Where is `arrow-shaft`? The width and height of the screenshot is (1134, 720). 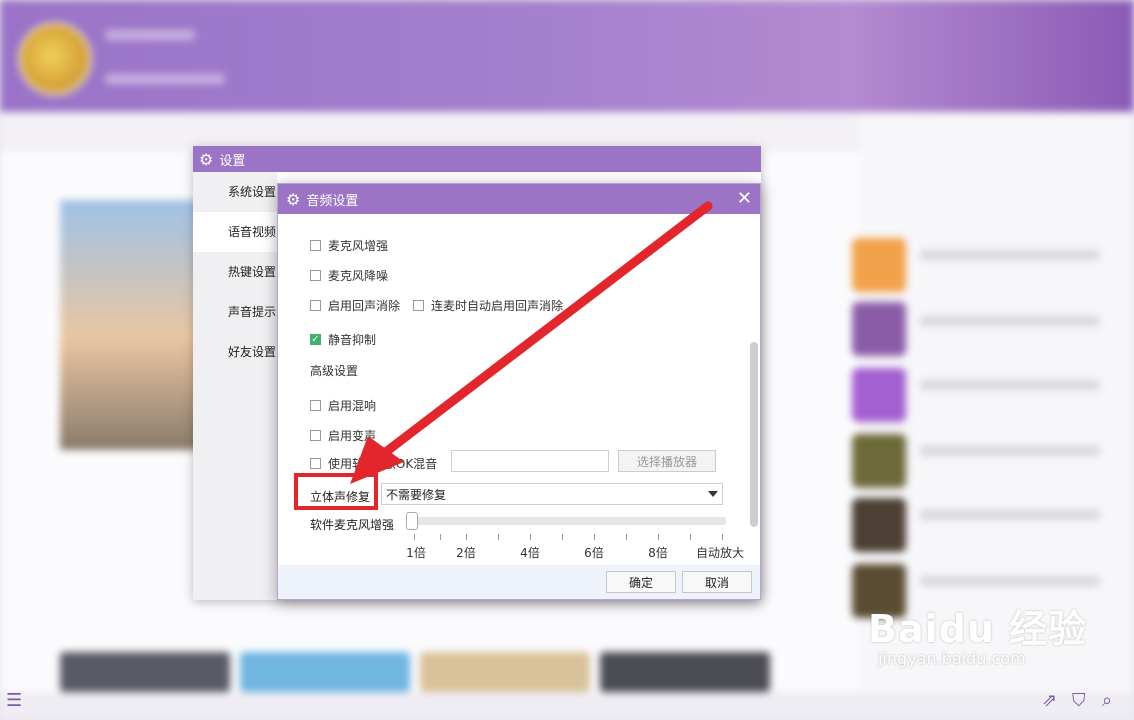 arrow-shaft is located at coordinates (543, 332).